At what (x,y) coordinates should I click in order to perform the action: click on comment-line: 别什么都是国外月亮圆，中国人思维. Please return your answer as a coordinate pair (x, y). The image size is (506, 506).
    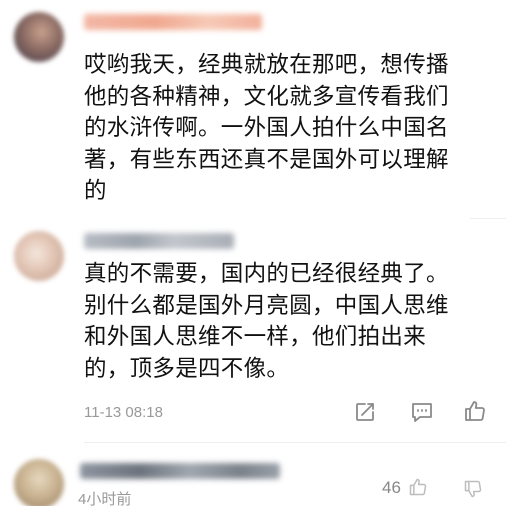
    Looking at the image, I should click on (266, 305).